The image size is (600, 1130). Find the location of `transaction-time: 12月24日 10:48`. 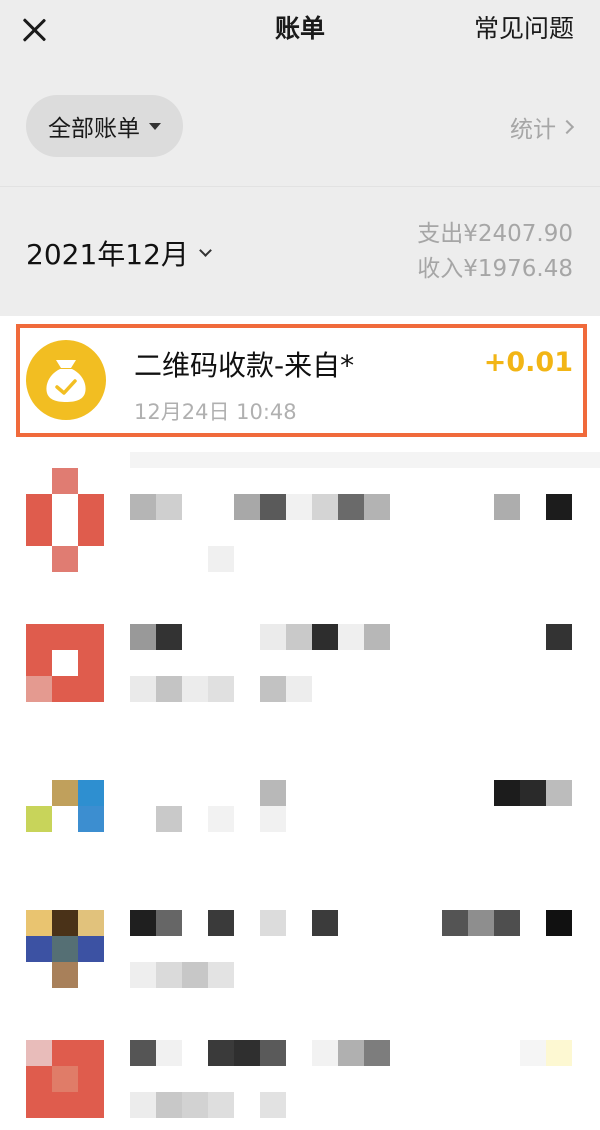

transaction-time: 12月24日 10:48 is located at coordinates (215, 412).